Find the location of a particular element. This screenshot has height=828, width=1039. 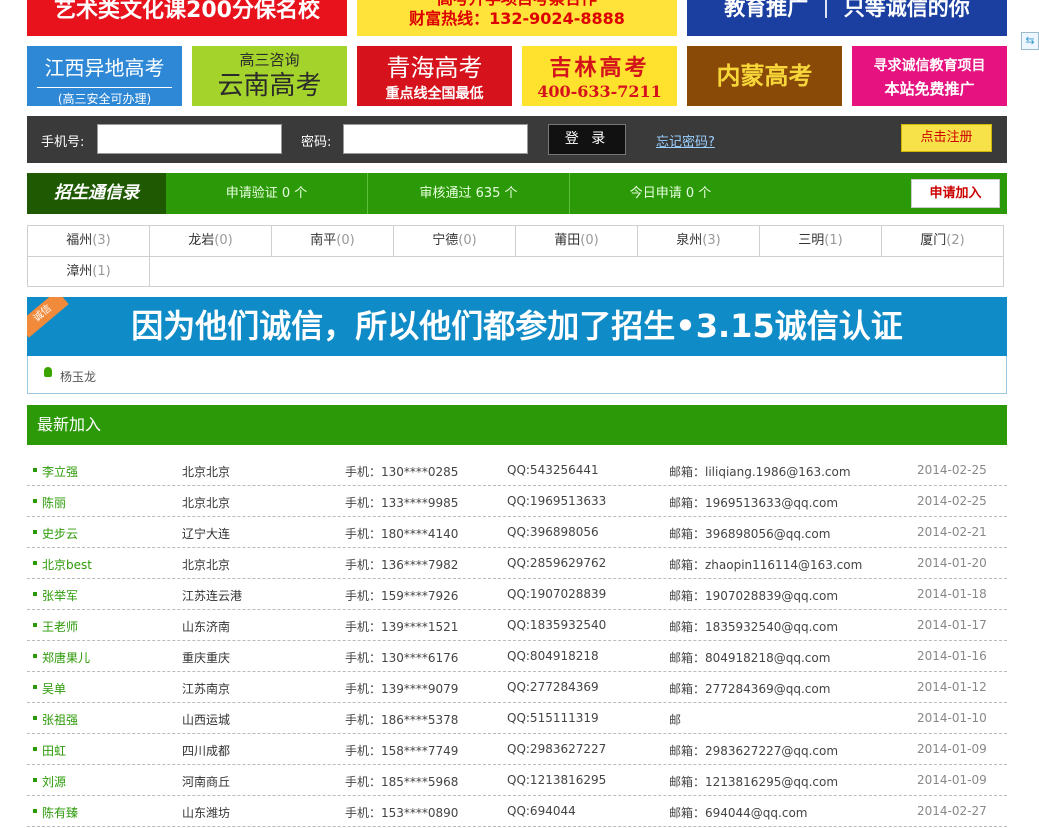

ad-banner-cooperation: 高考升学项目考察合作 财富热线：132-9024-8888 is located at coordinates (517, 18).